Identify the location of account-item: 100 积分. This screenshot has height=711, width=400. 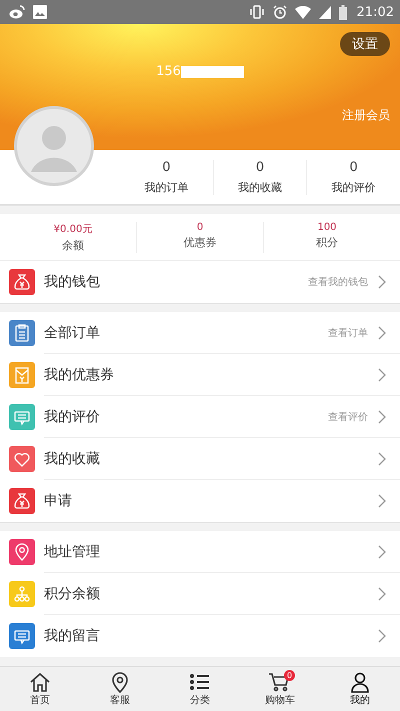
(326, 237).